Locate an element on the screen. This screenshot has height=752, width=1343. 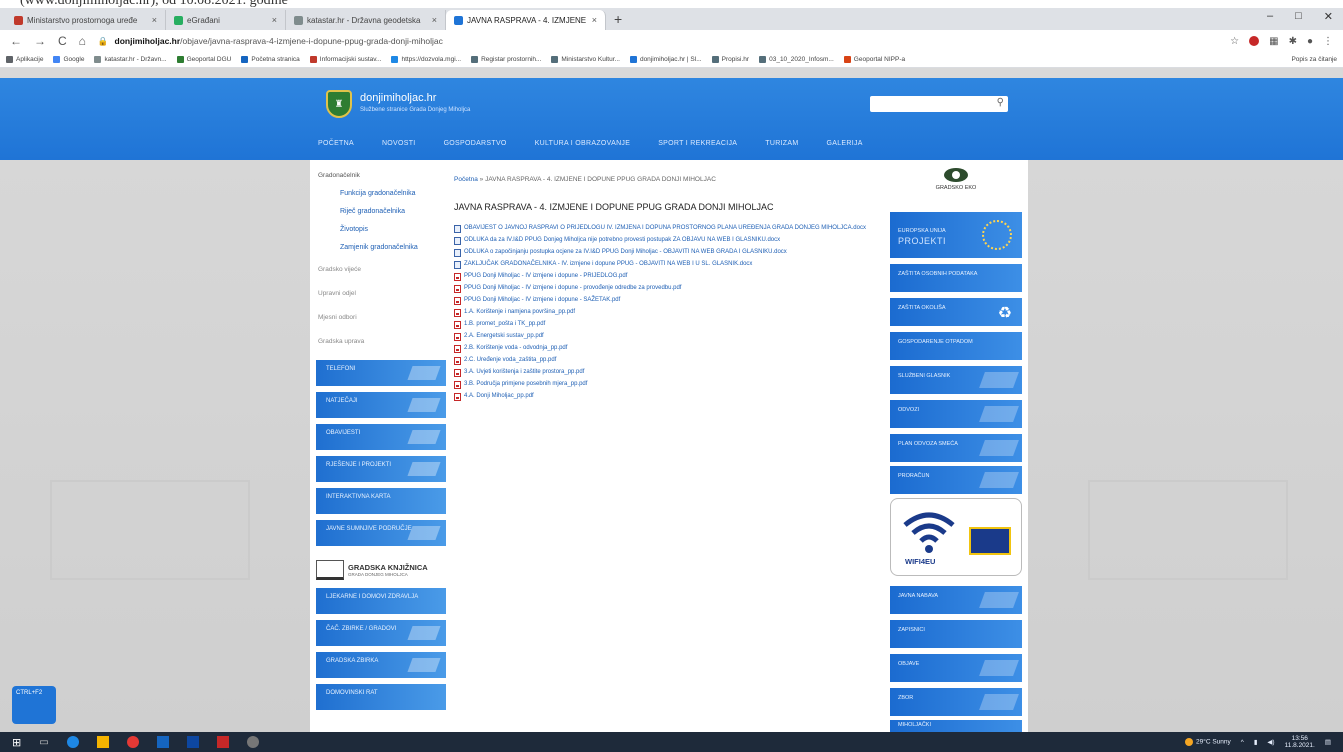
banner-glasnik: SLUŽBENI GLASNIK is located at coordinates (956, 380).